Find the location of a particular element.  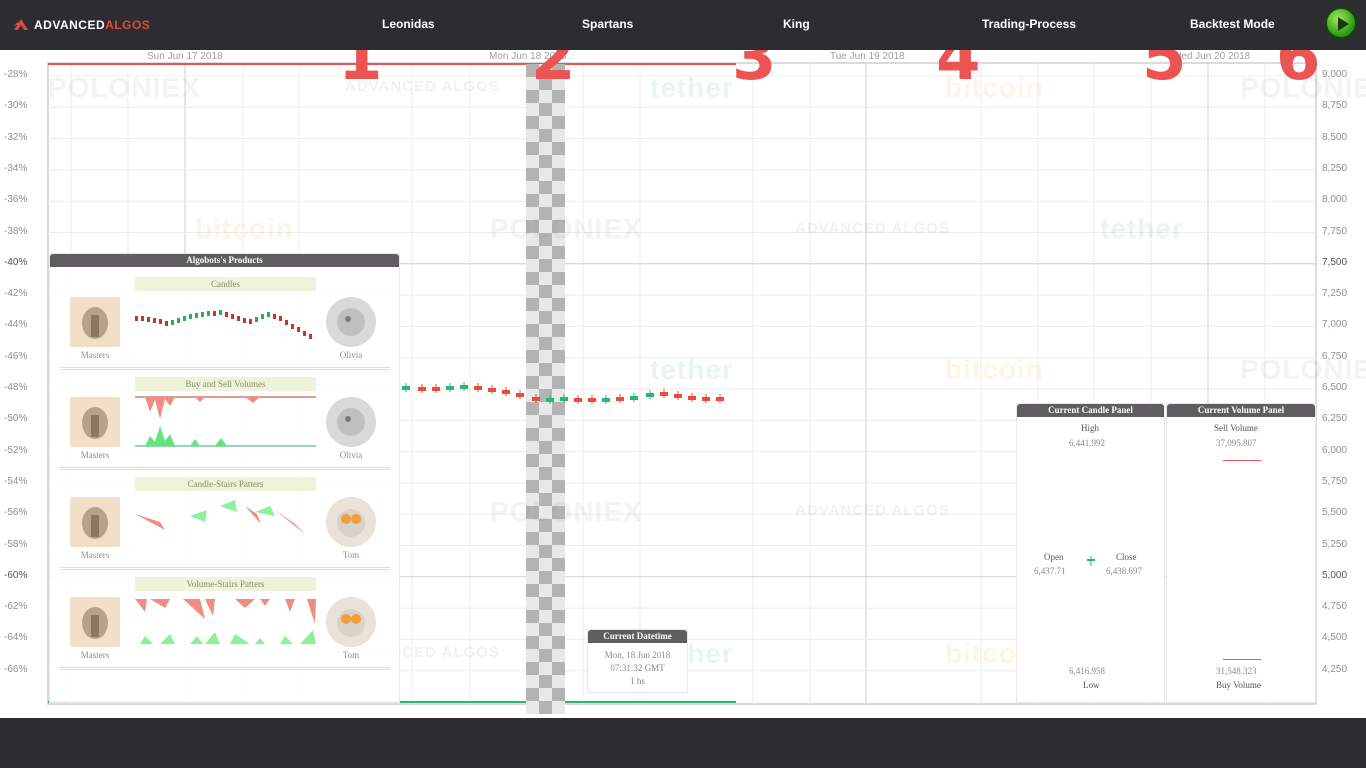

y-axis-right-tick: 7,500 is located at coordinates (1335, 262).